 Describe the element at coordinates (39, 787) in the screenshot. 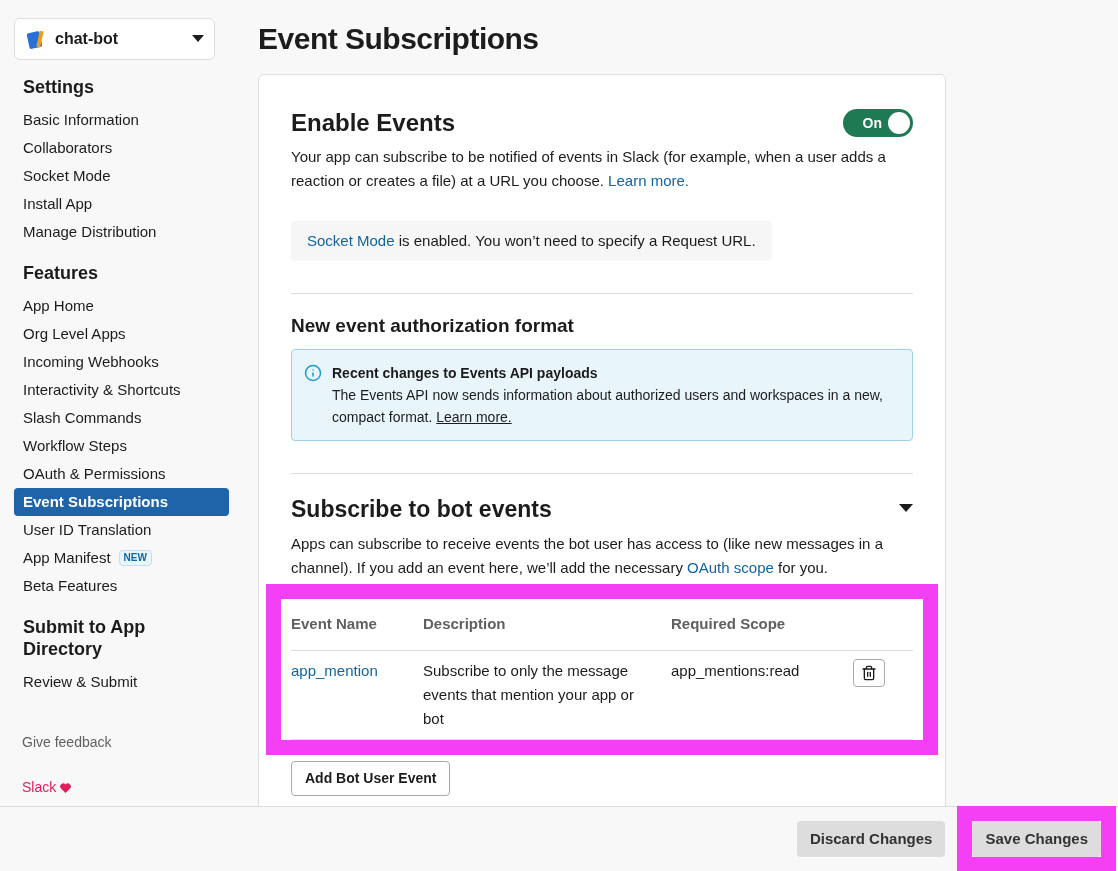

I see `brand-link: Slack` at that location.